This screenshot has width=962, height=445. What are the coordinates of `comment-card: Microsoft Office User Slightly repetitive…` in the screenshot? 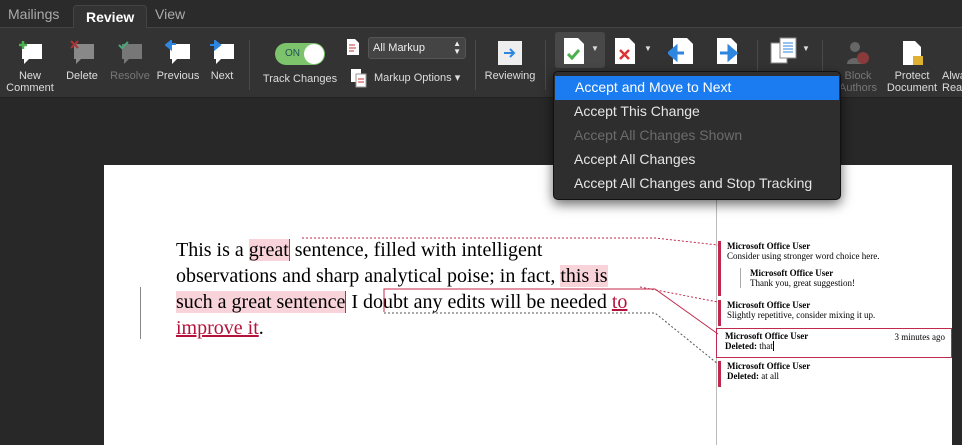 It's located at (834, 313).